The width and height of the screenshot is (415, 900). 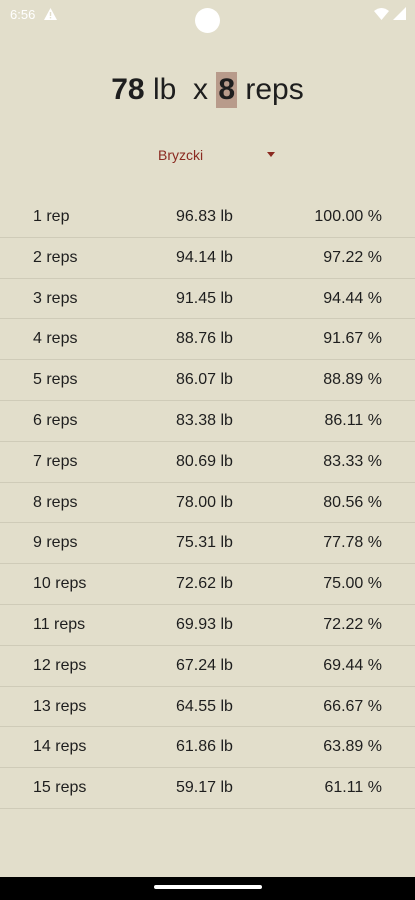 I want to click on percent-cell: 86.11 %, so click(x=353, y=420).